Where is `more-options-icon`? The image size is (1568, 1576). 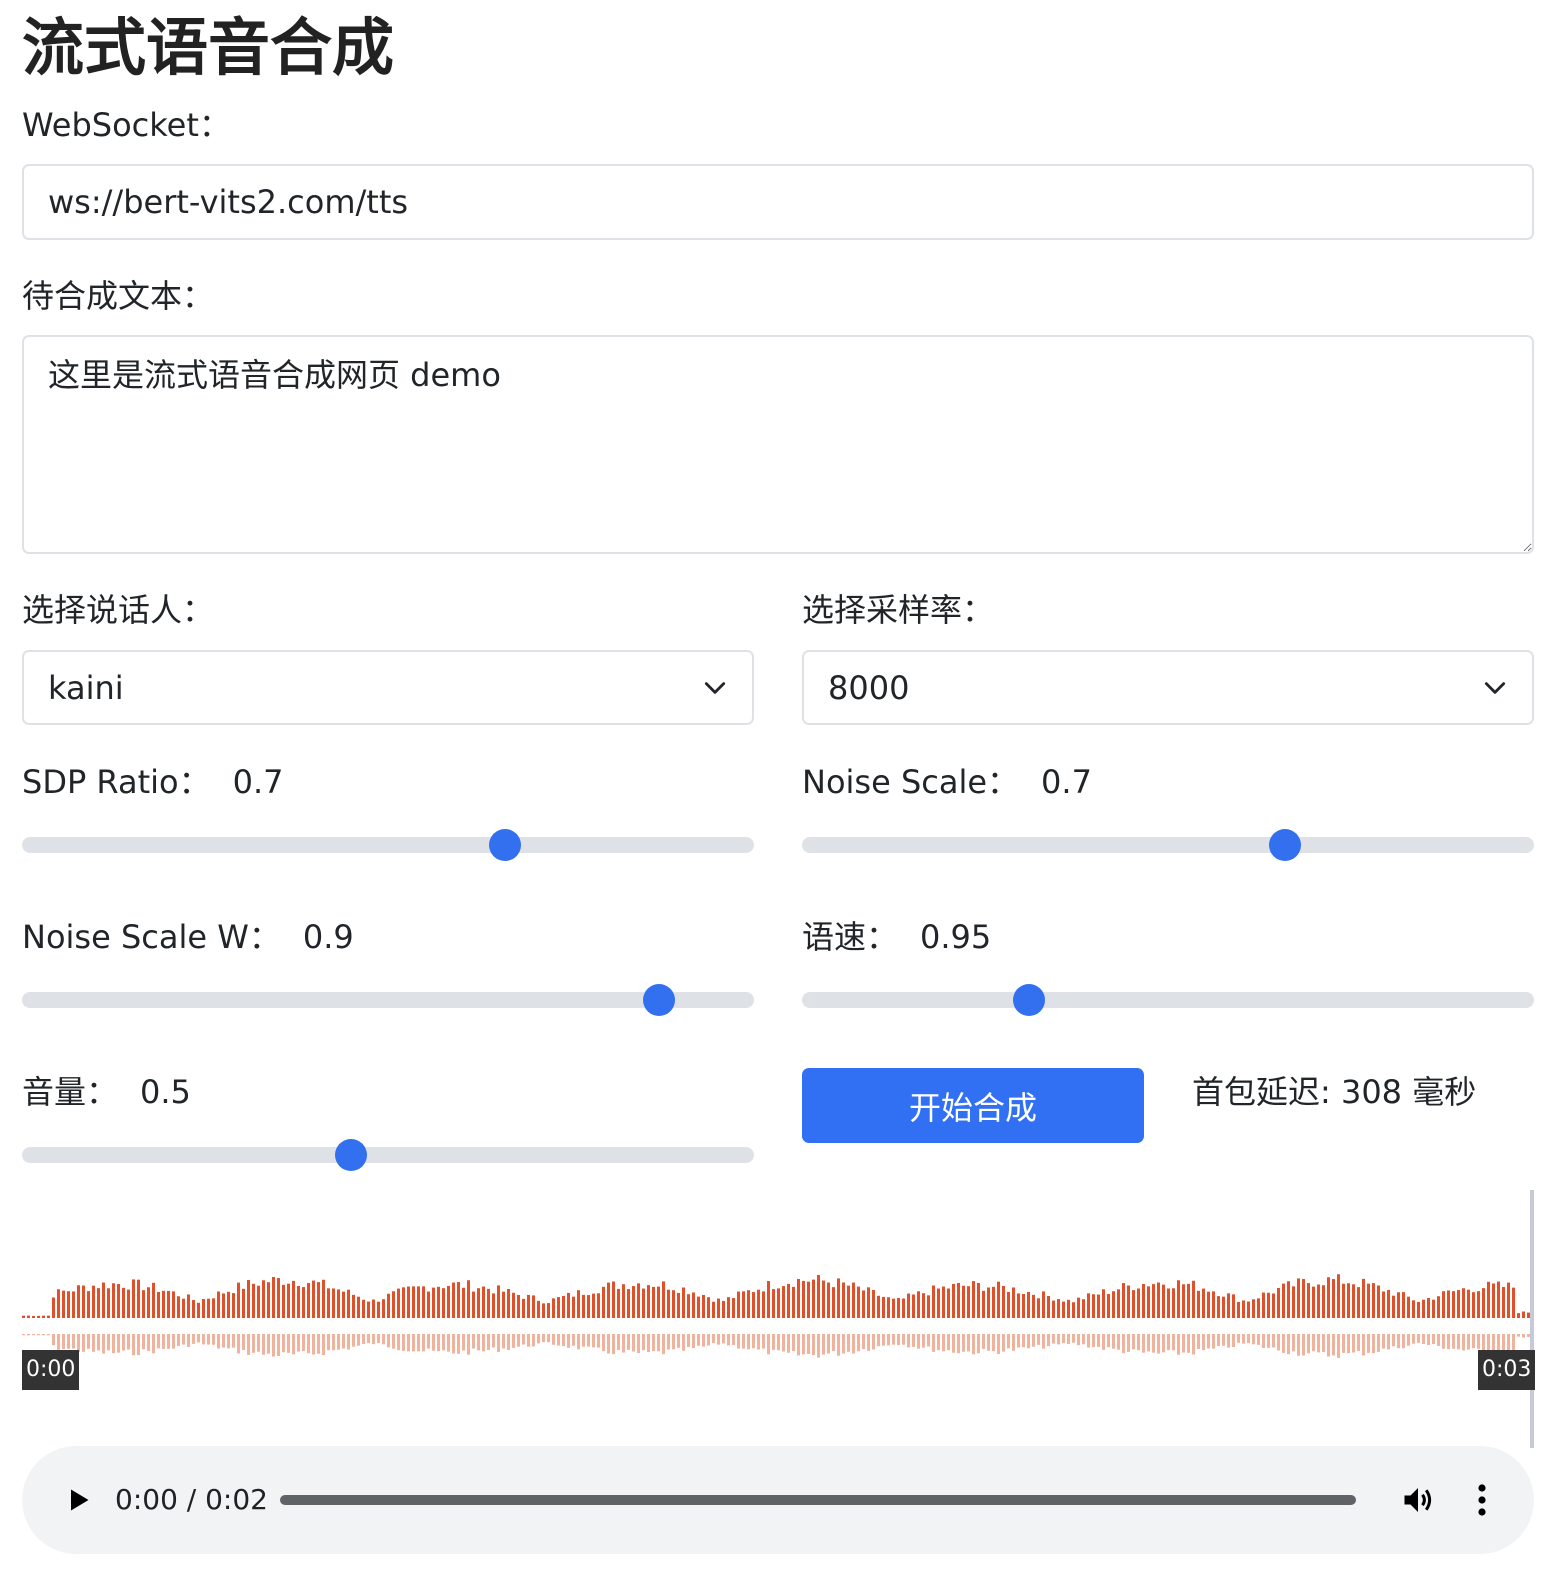 more-options-icon is located at coordinates (1482, 1500).